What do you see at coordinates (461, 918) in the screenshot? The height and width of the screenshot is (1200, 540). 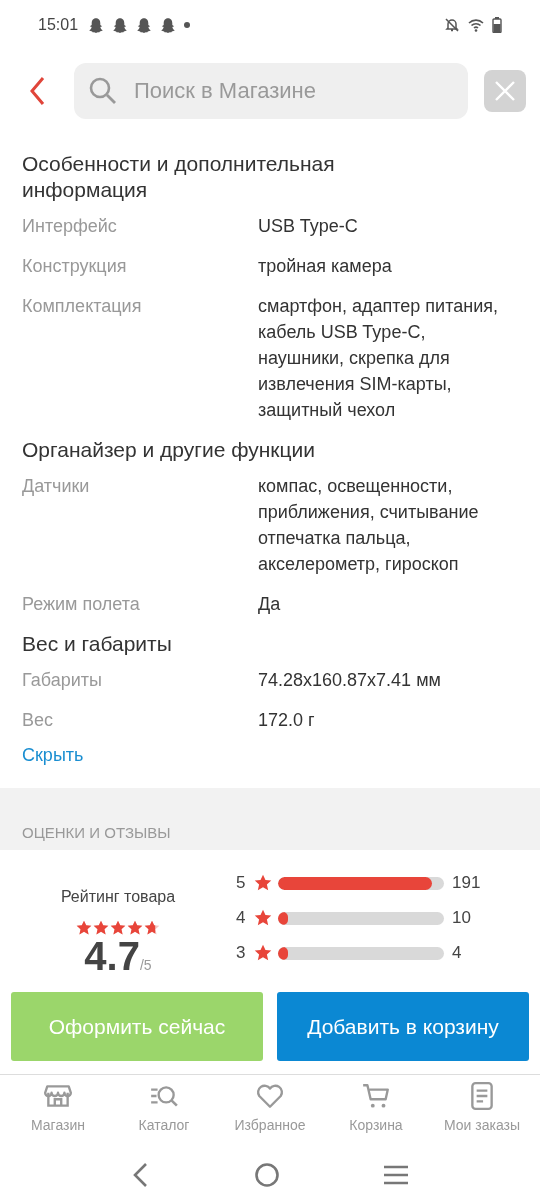 I see `review-count: 10` at bounding box center [461, 918].